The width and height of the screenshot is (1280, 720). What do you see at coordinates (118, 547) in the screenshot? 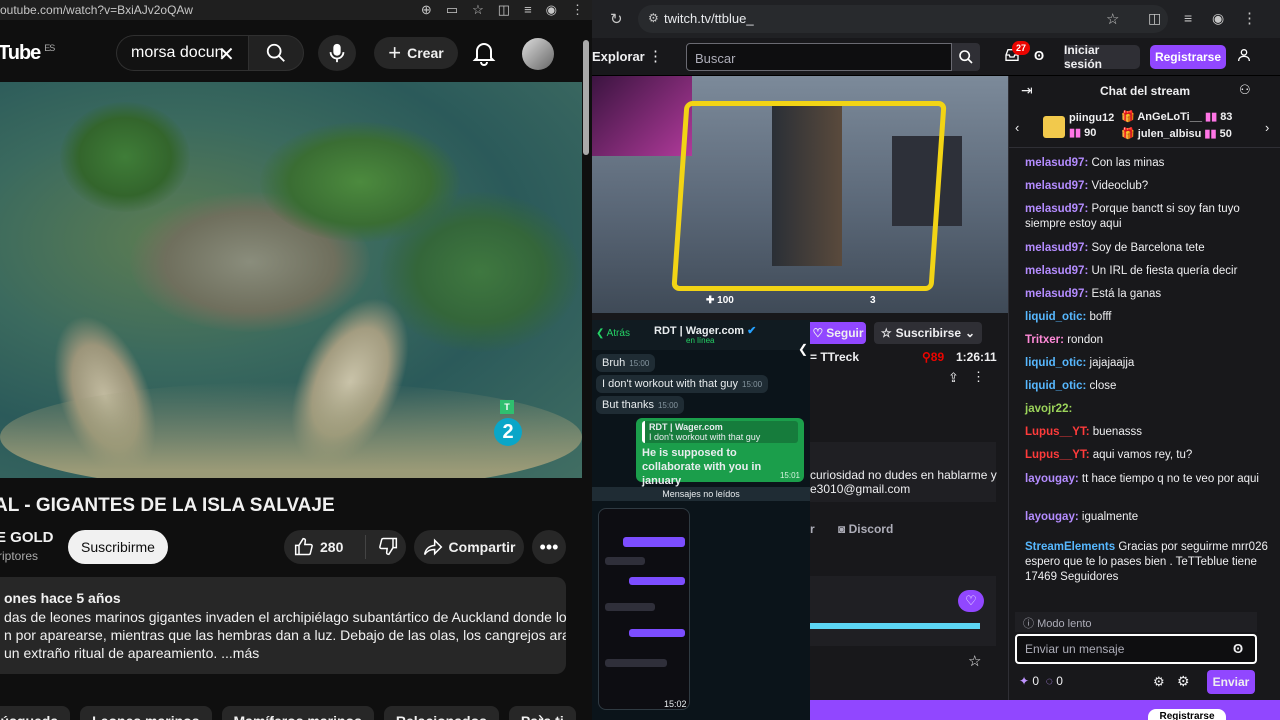
I see `subscribe-button: Suscribirme` at bounding box center [118, 547].